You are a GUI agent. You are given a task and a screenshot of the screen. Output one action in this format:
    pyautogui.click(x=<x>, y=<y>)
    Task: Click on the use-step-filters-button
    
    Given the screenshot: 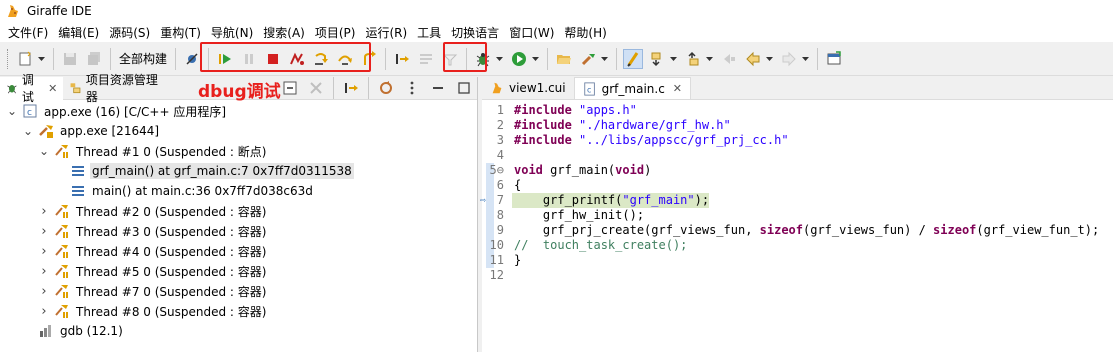 What is the action you would take?
    pyautogui.click(x=450, y=59)
    